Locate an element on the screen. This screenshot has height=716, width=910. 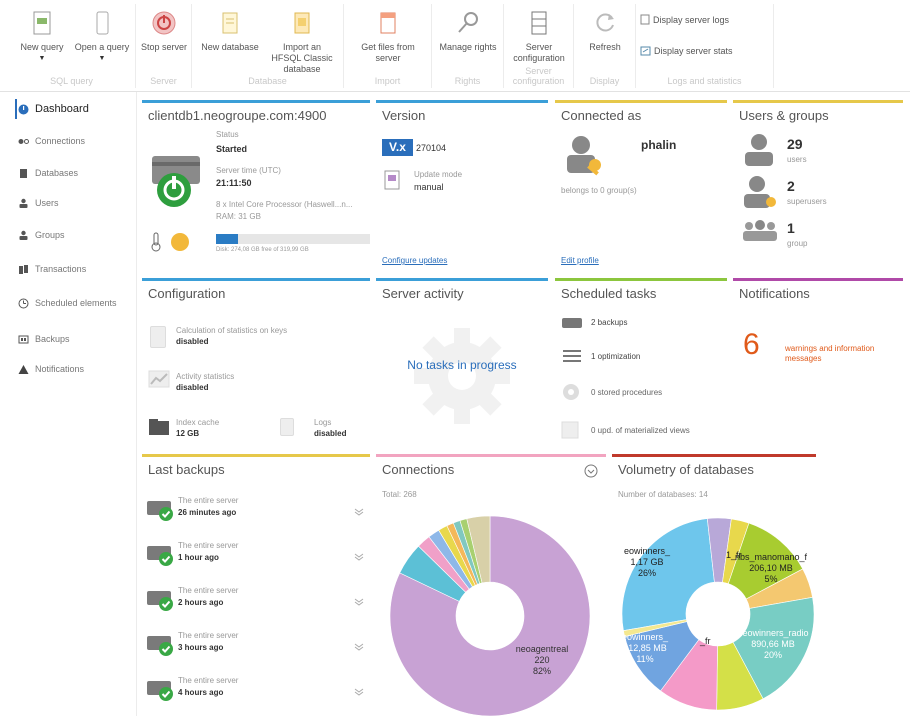
group-title-import: Import is located at coordinates (387, 81).